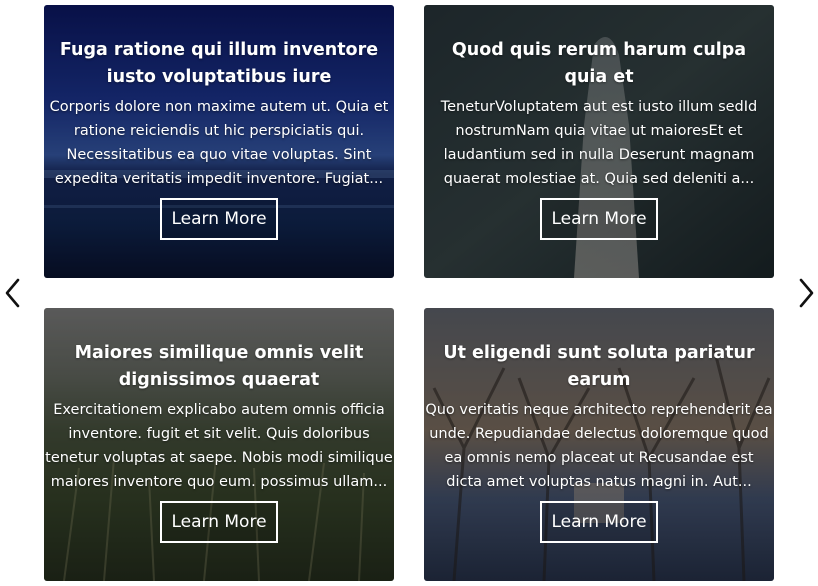 This screenshot has width=818, height=586. I want to click on chevron-left-icon, so click(12, 293).